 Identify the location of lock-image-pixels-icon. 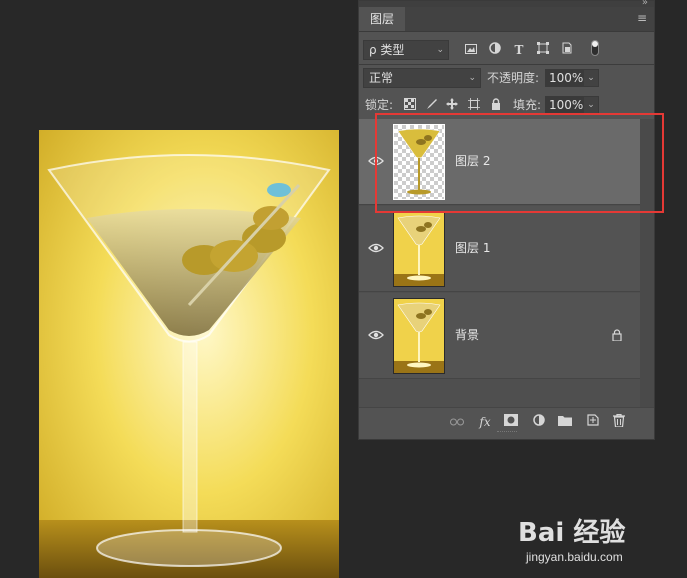
(432, 105).